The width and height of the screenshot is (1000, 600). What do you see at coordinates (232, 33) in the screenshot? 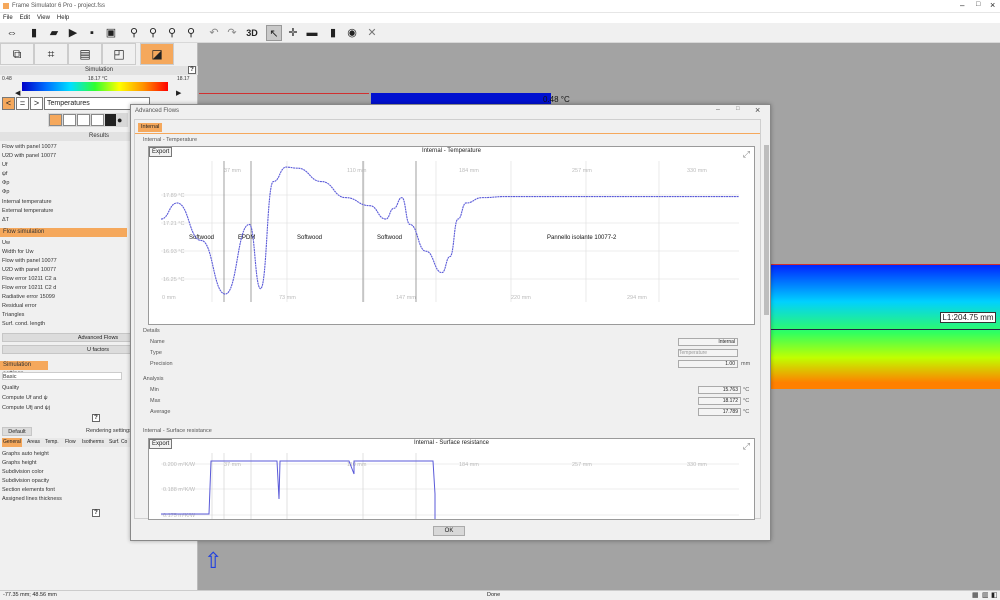
I see `redo-icon: ↷` at bounding box center [232, 33].